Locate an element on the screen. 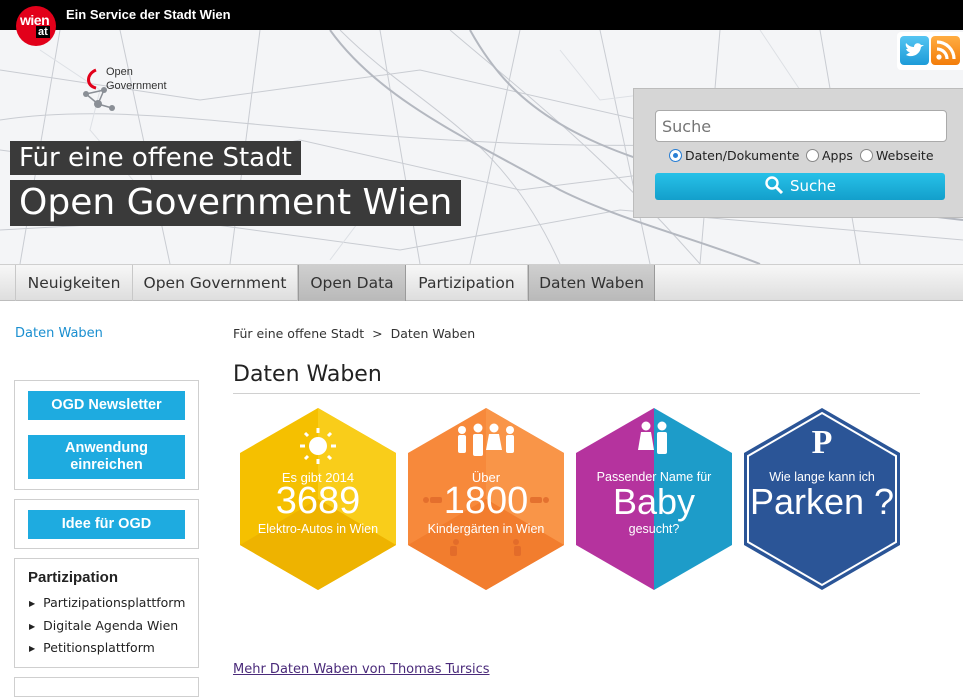 Image resolution: width=963 pixels, height=697 pixels. search-input is located at coordinates (801, 126).